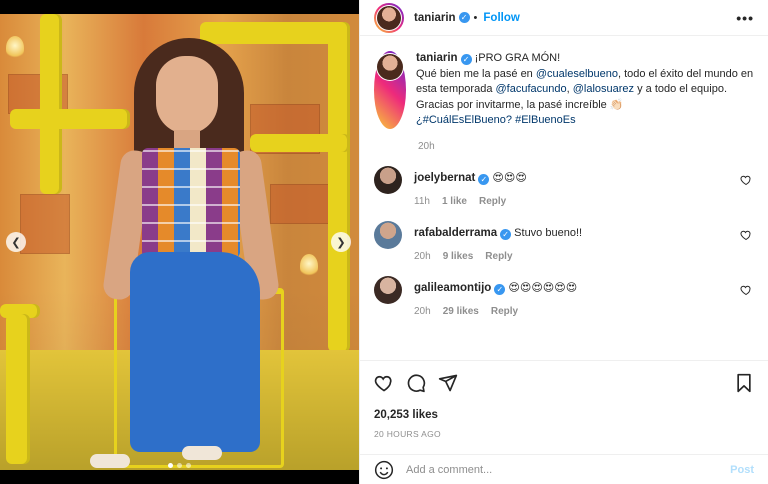  Describe the element at coordinates (422, 201) in the screenshot. I see `comment-time: 11h` at that location.